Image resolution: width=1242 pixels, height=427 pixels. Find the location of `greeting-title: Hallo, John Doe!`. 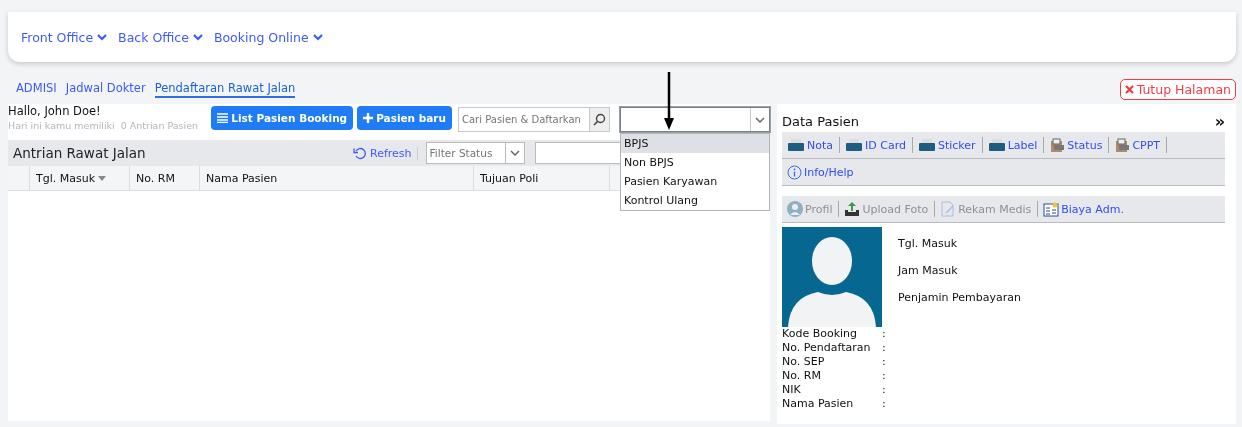

greeting-title: Hallo, John Doe! is located at coordinates (55, 111).